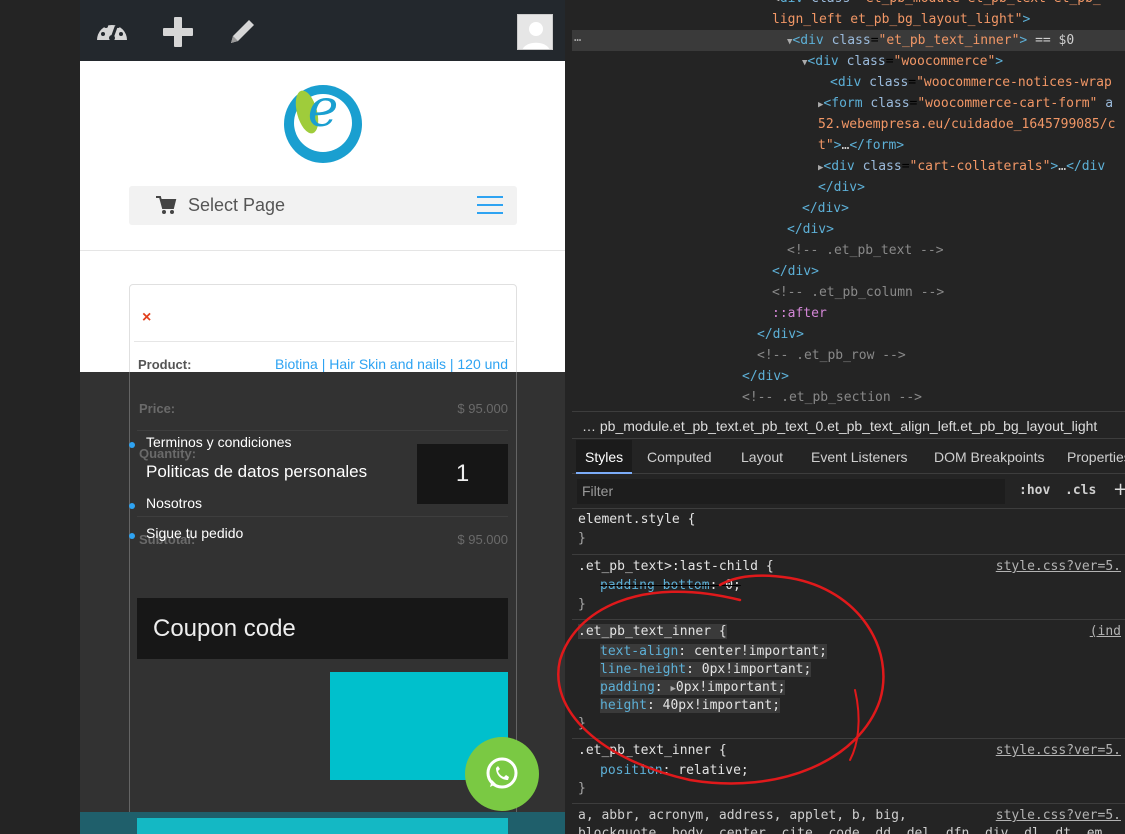 The width and height of the screenshot is (1125, 834). I want to click on tab-computed: Computed, so click(679, 457).